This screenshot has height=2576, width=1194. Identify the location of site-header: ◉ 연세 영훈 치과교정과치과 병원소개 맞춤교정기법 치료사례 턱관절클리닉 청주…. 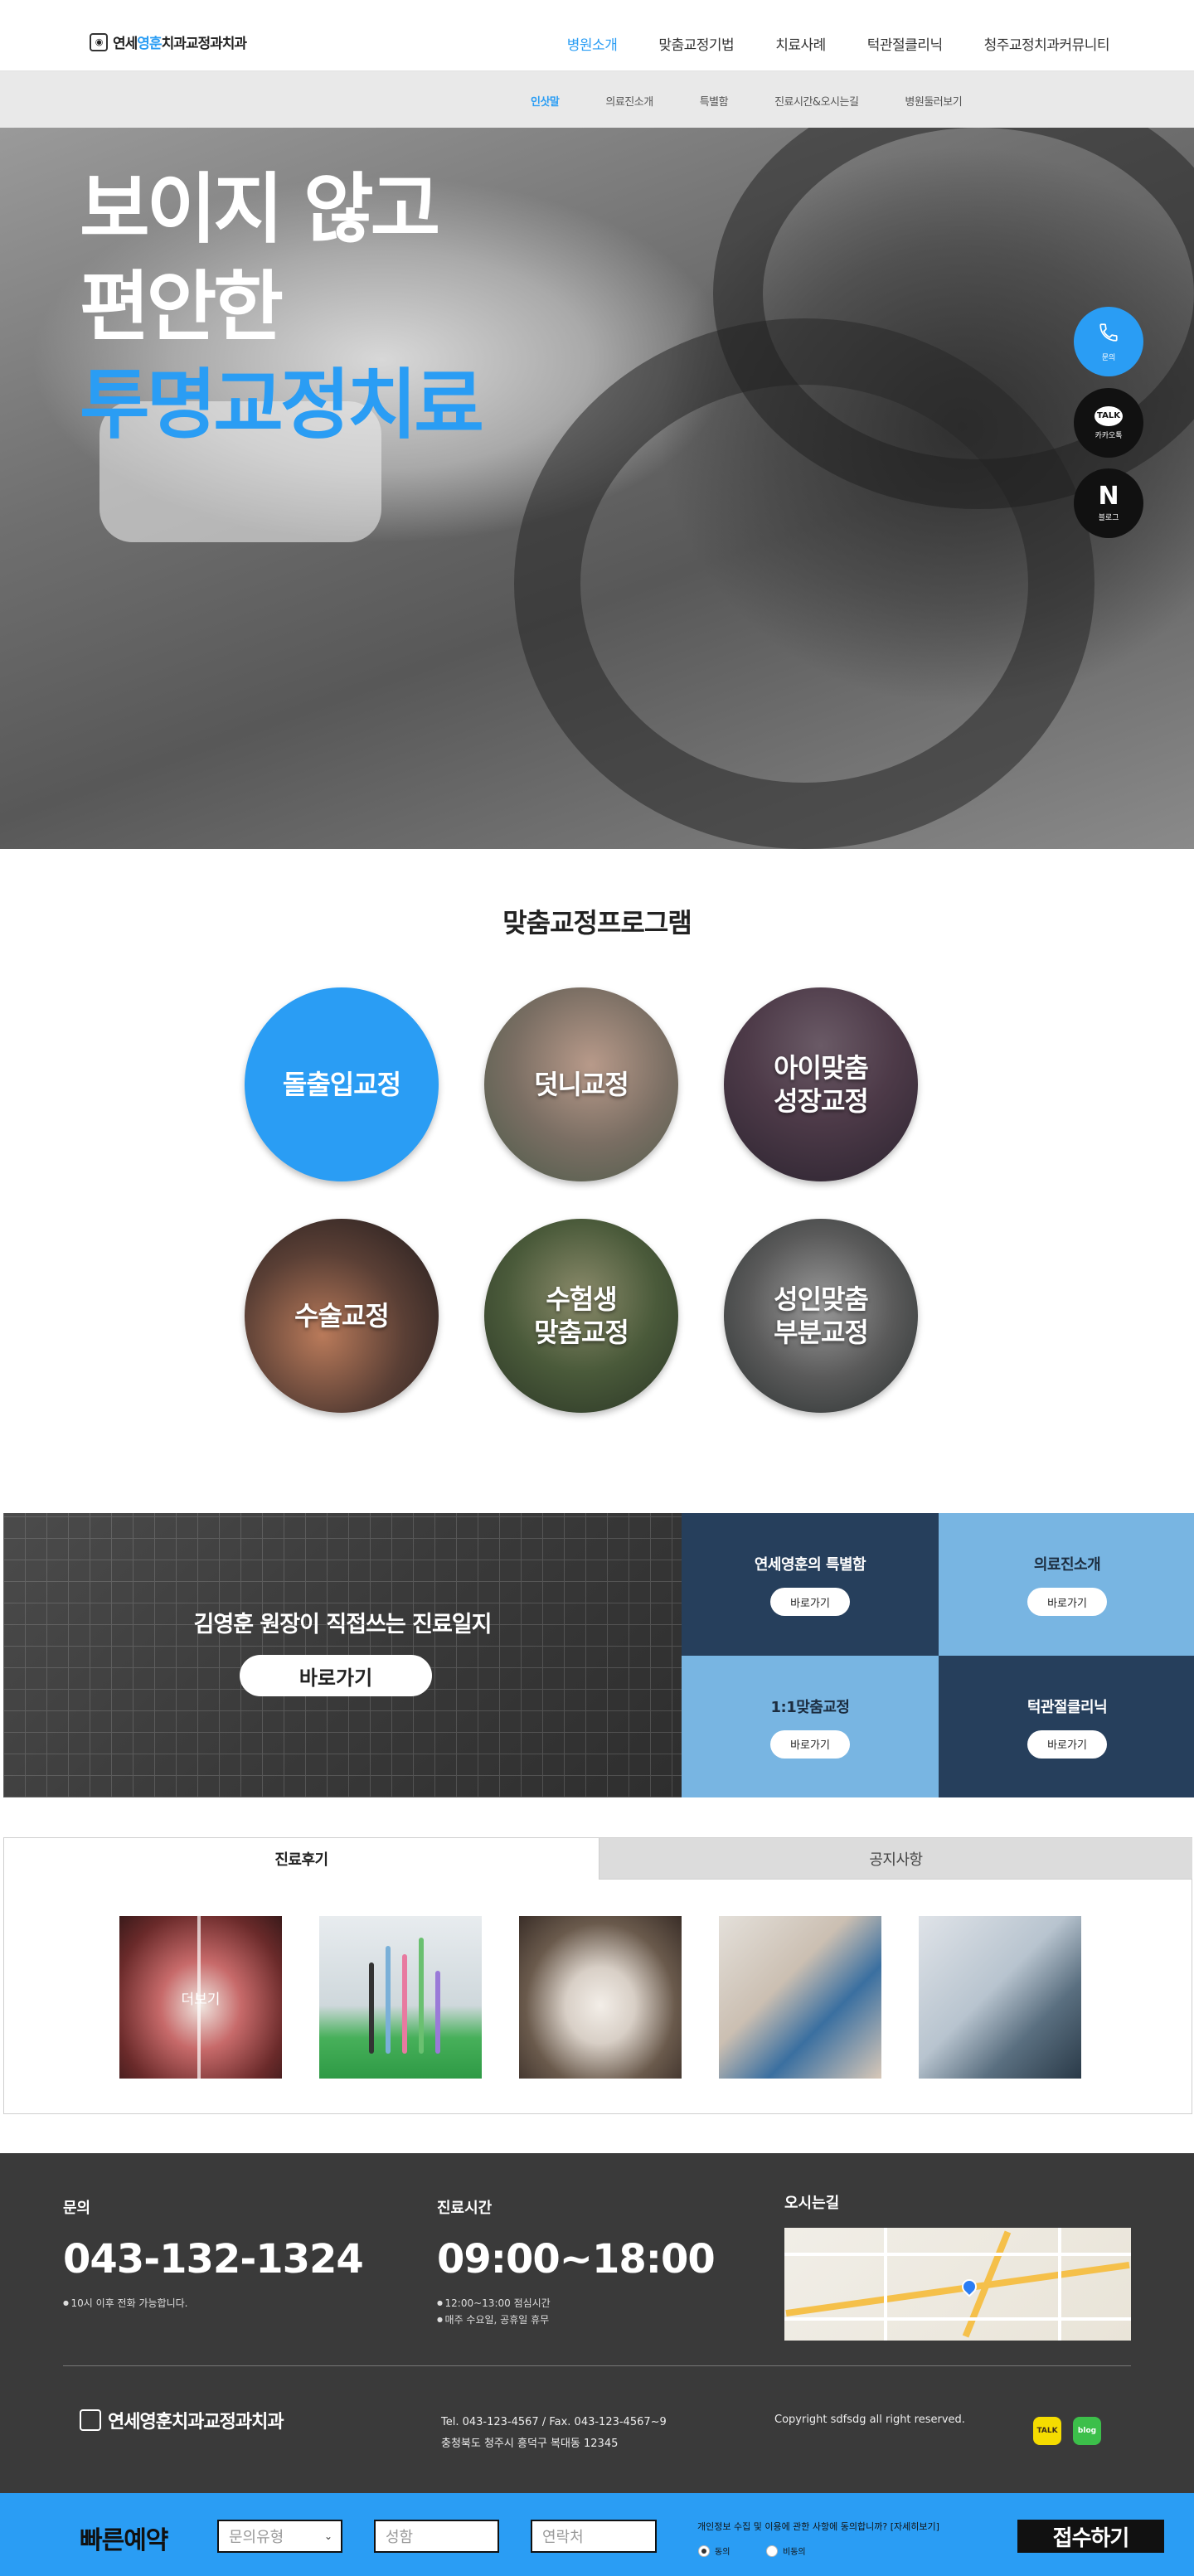
(597, 35).